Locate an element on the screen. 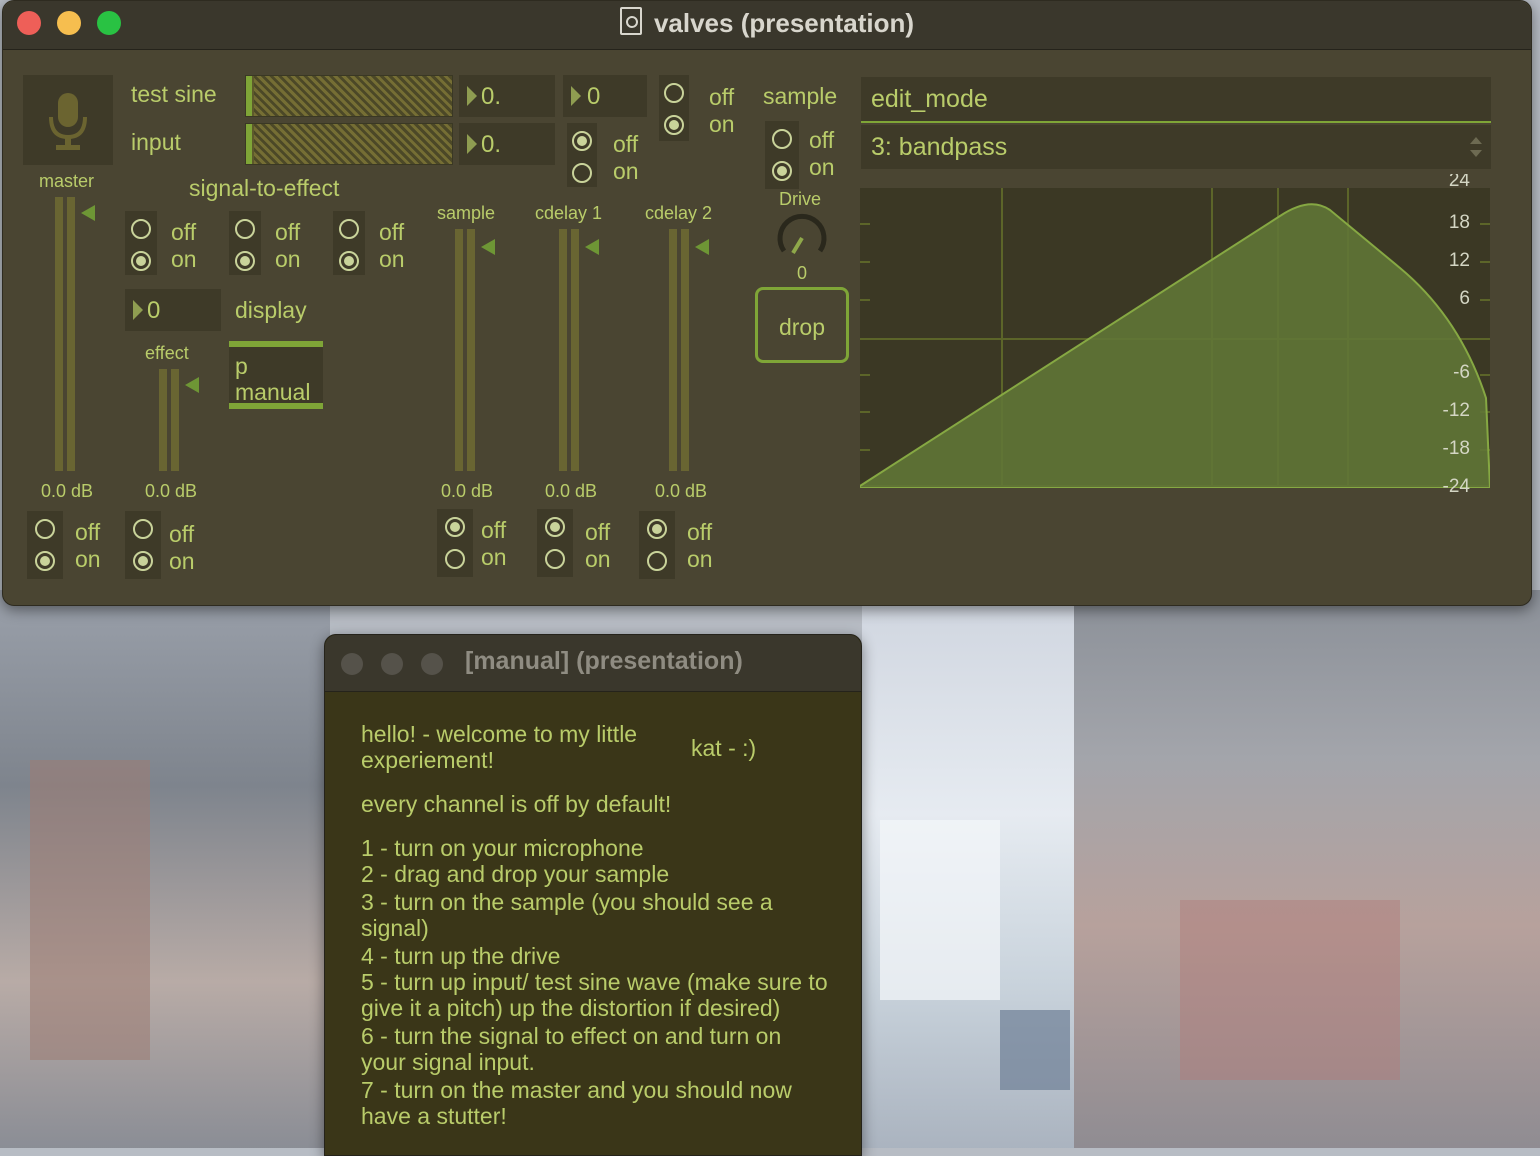 Image resolution: width=1540 pixels, height=1156 pixels. cdelay1-on-radio is located at coordinates (555, 559).